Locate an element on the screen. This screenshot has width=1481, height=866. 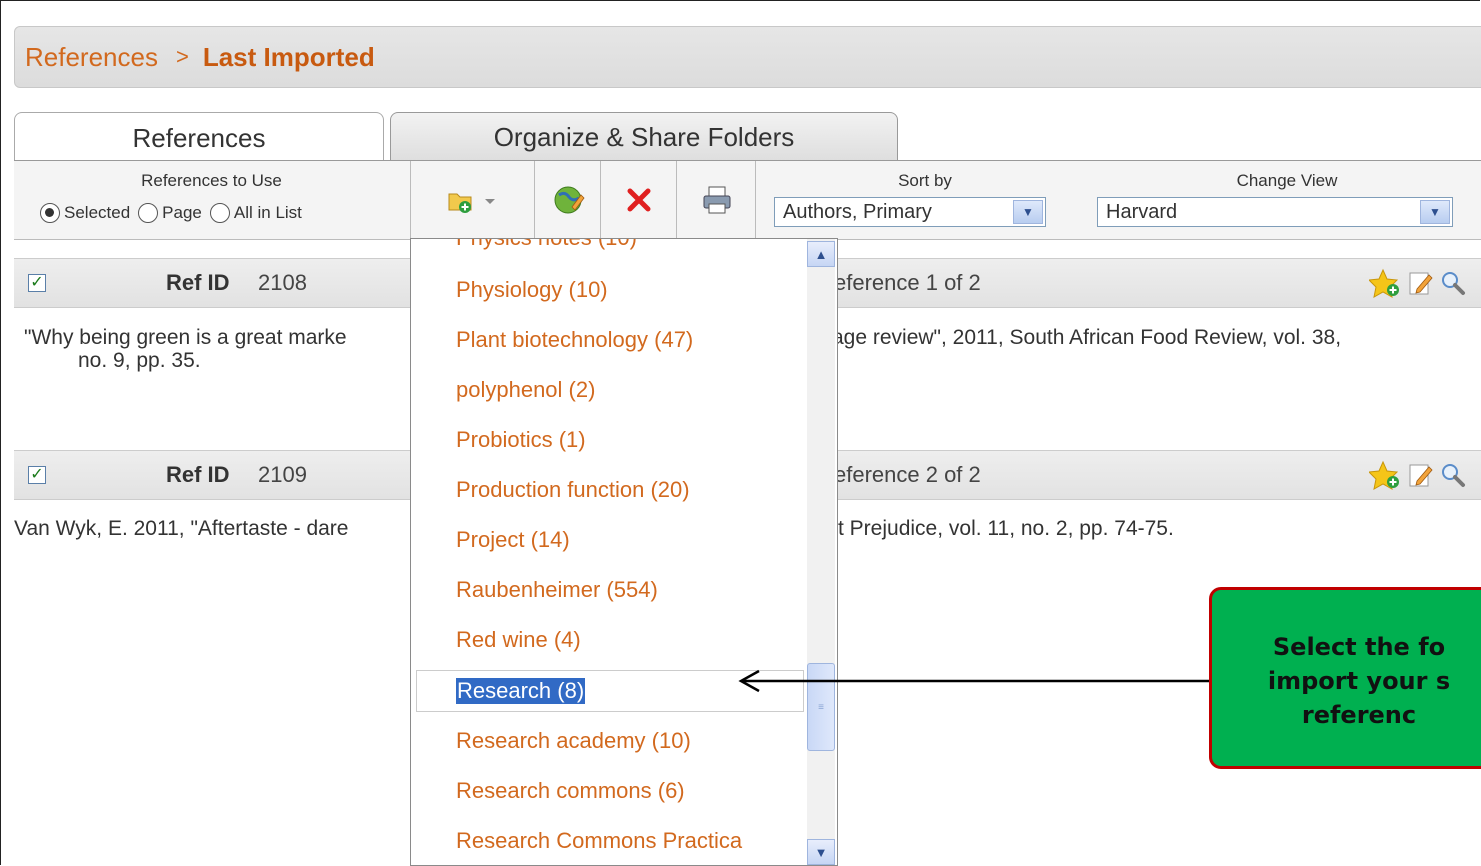
change-view-select: Harvard ▼ is located at coordinates (1275, 212).